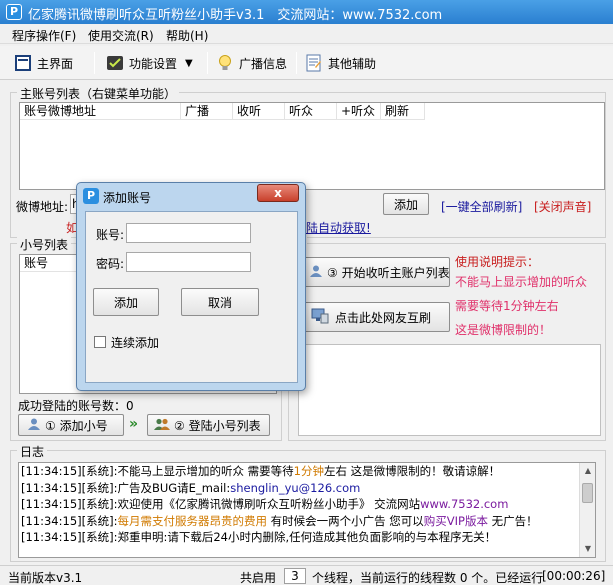  I want to click on lightbulb-icon, so click(225, 63).